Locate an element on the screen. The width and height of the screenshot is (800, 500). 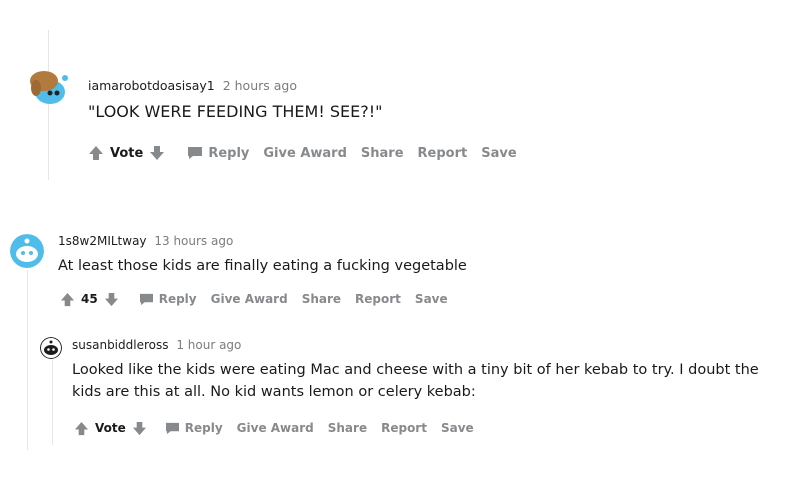
comment-actions: 45 Reply Give Award Share Report Save is located at coordinates (254, 299).